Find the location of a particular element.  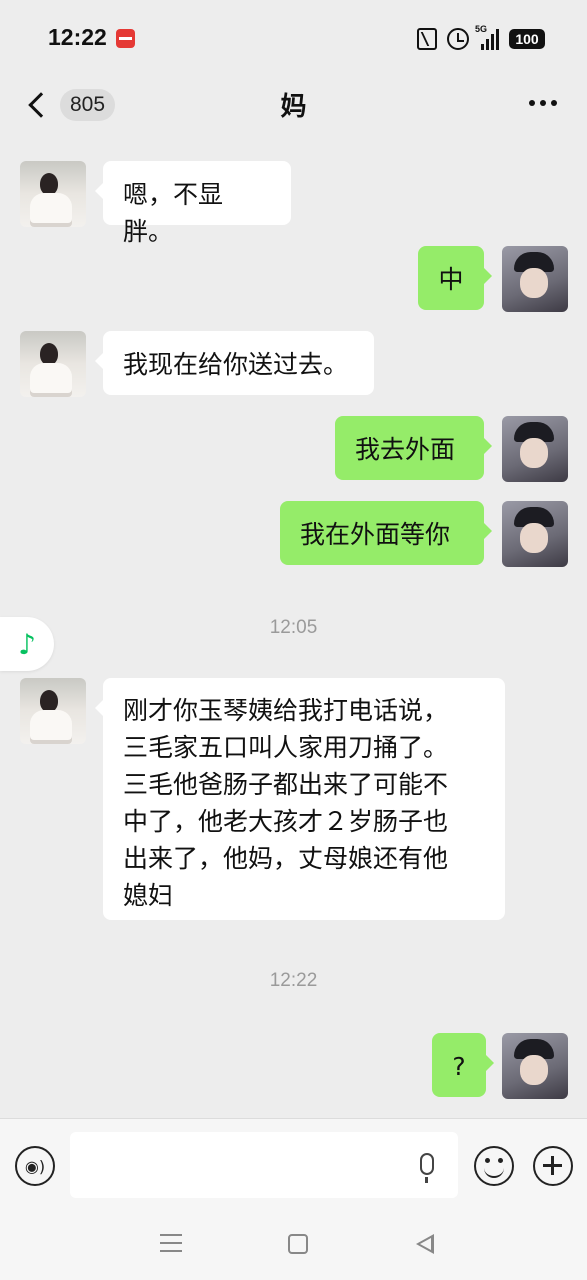

outgoing-message: 我去外面 is located at coordinates (413, 448).